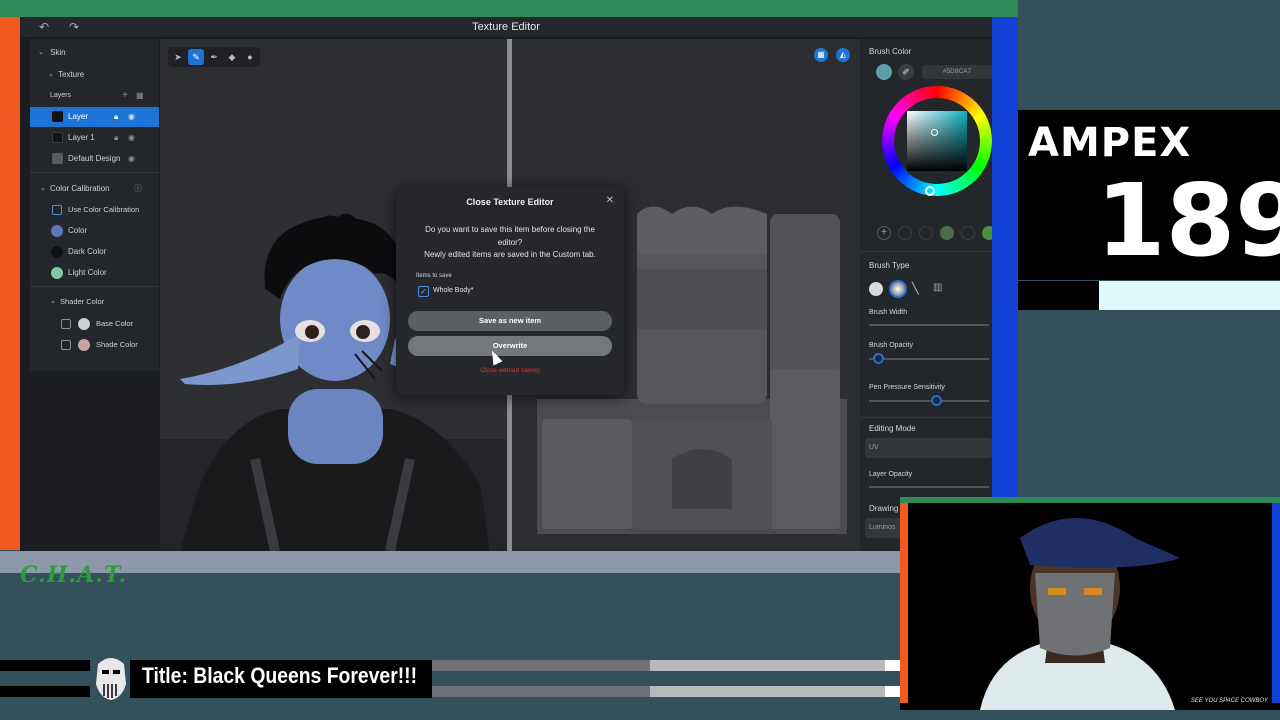 The height and width of the screenshot is (720, 1280). I want to click on pen-tool-icon: ✒, so click(214, 57).